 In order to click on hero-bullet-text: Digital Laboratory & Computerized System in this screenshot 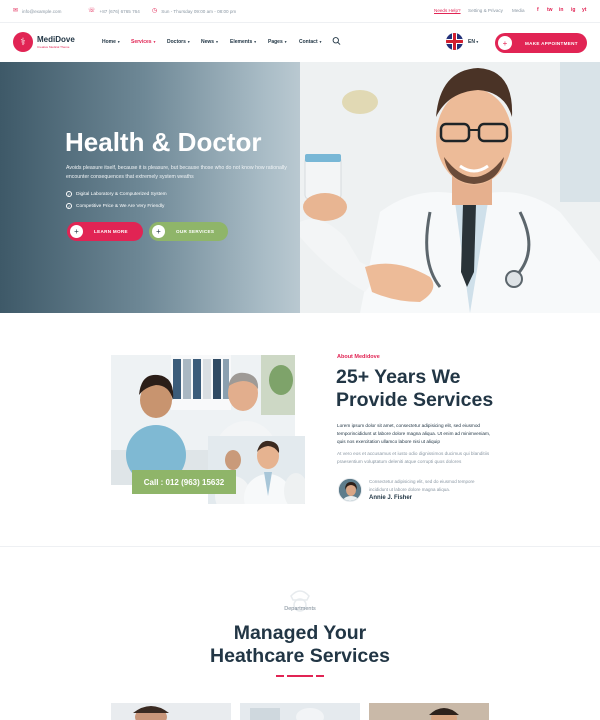, I will do `click(121, 194)`.